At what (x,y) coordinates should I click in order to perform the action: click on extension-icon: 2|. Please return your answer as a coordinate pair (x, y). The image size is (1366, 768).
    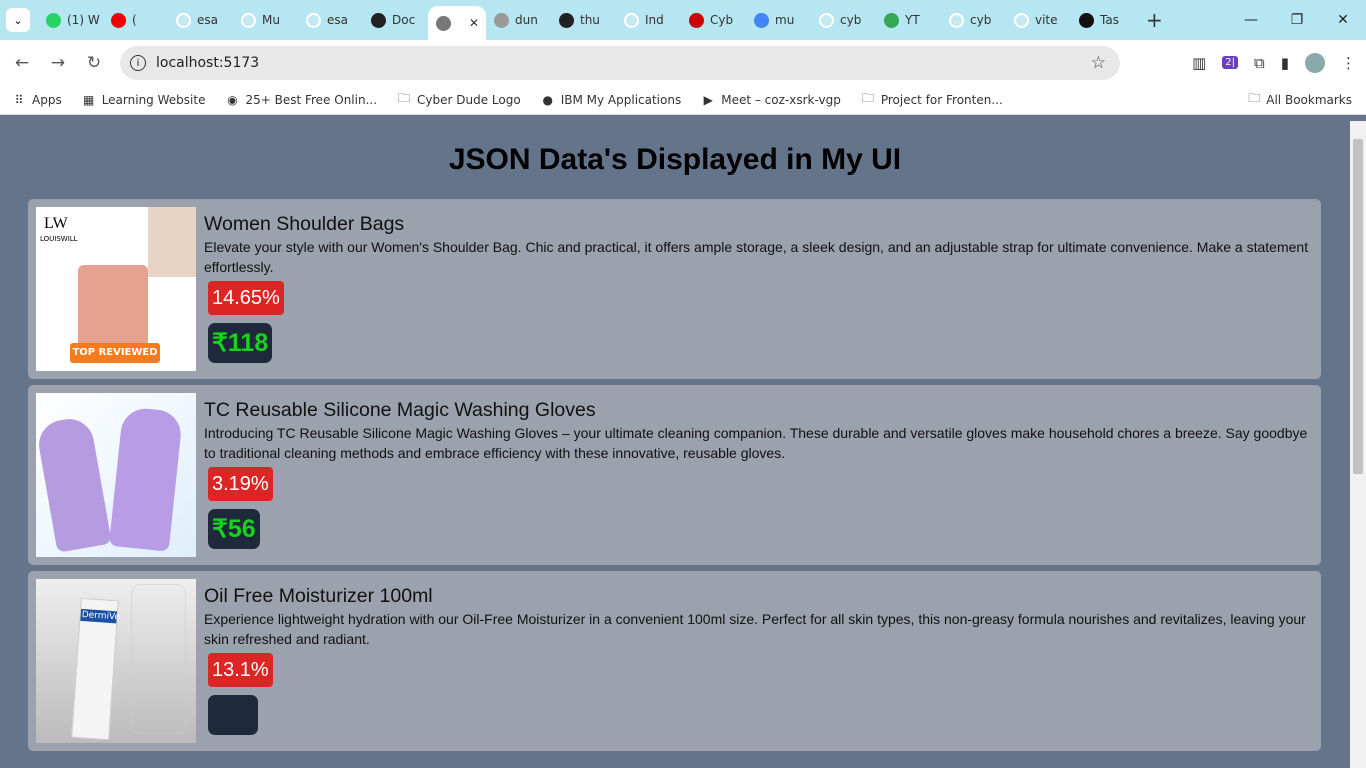
    Looking at the image, I should click on (1230, 62).